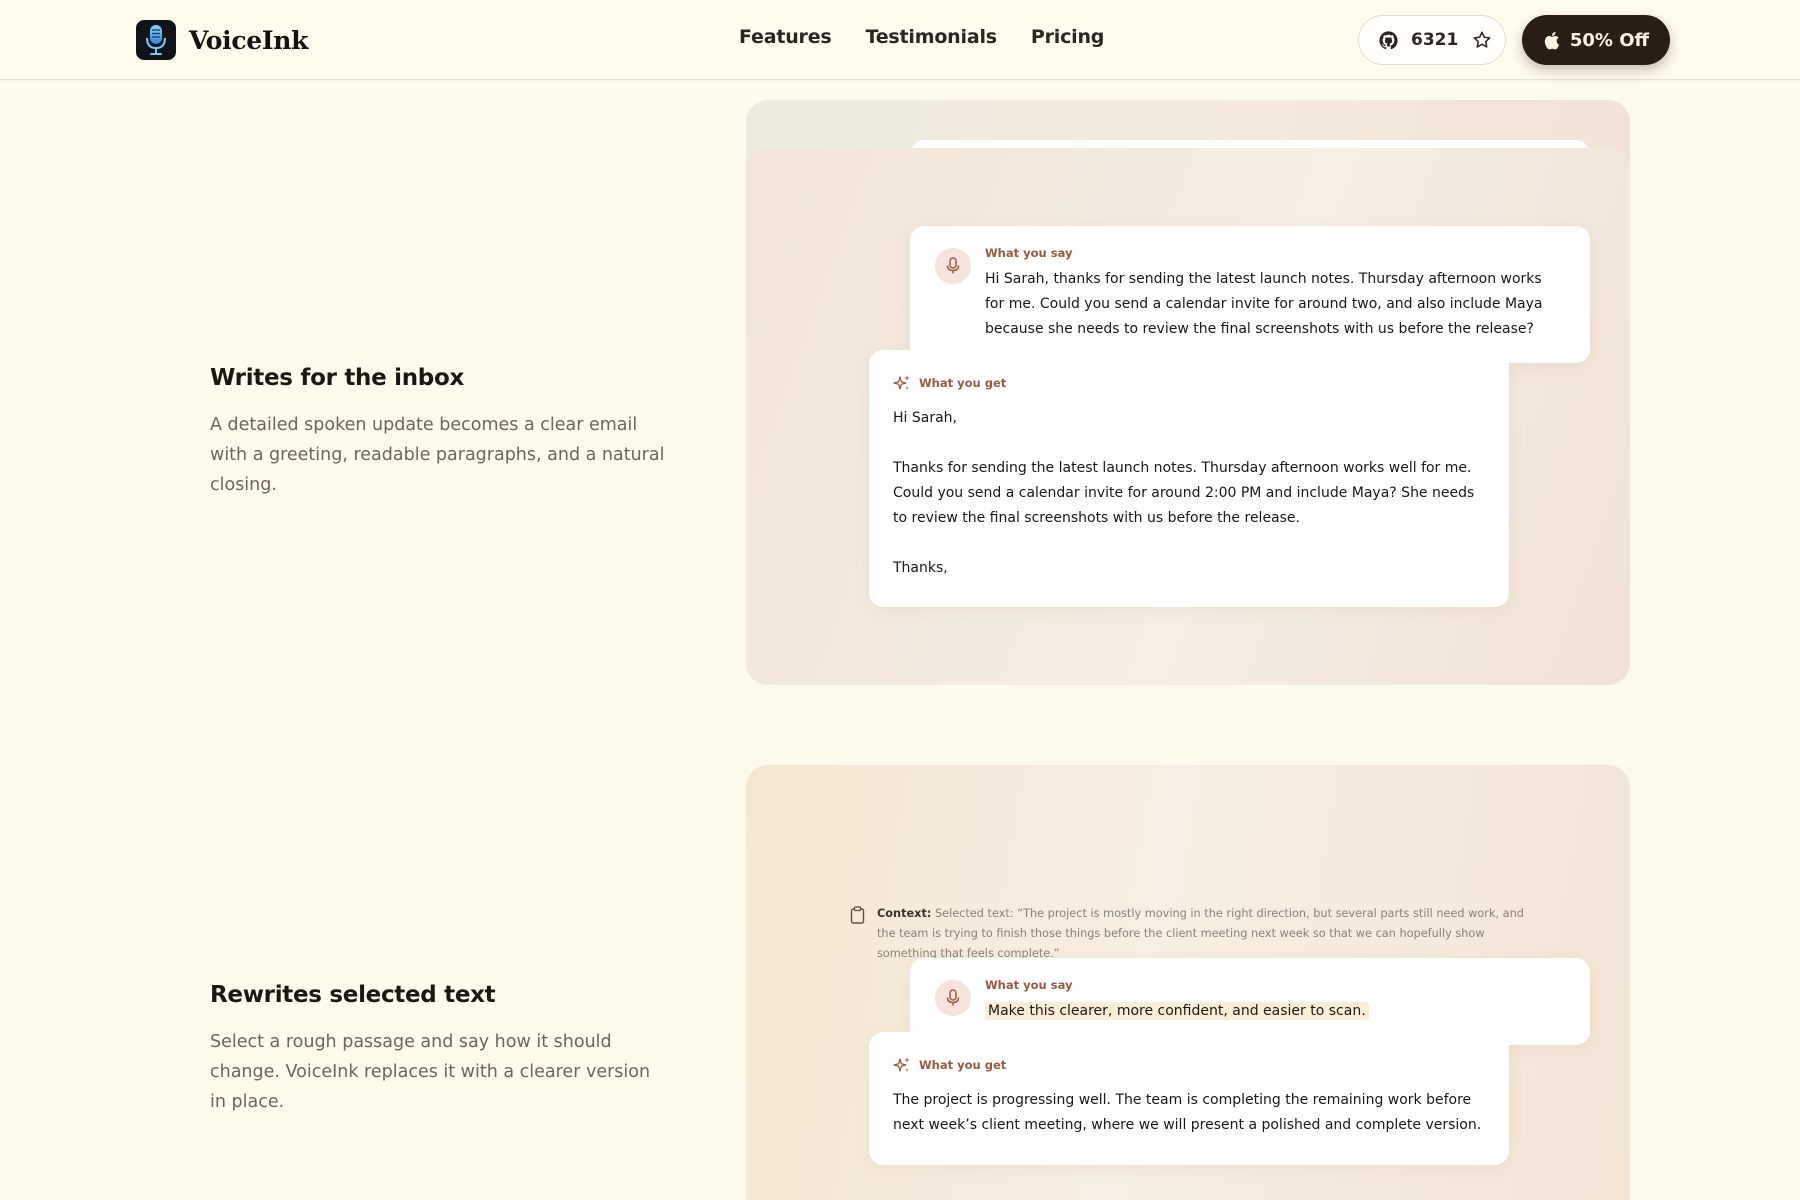 The image size is (1800, 1200). What do you see at coordinates (925, 418) in the screenshot?
I see `email-greeting: Hi Sarah,` at bounding box center [925, 418].